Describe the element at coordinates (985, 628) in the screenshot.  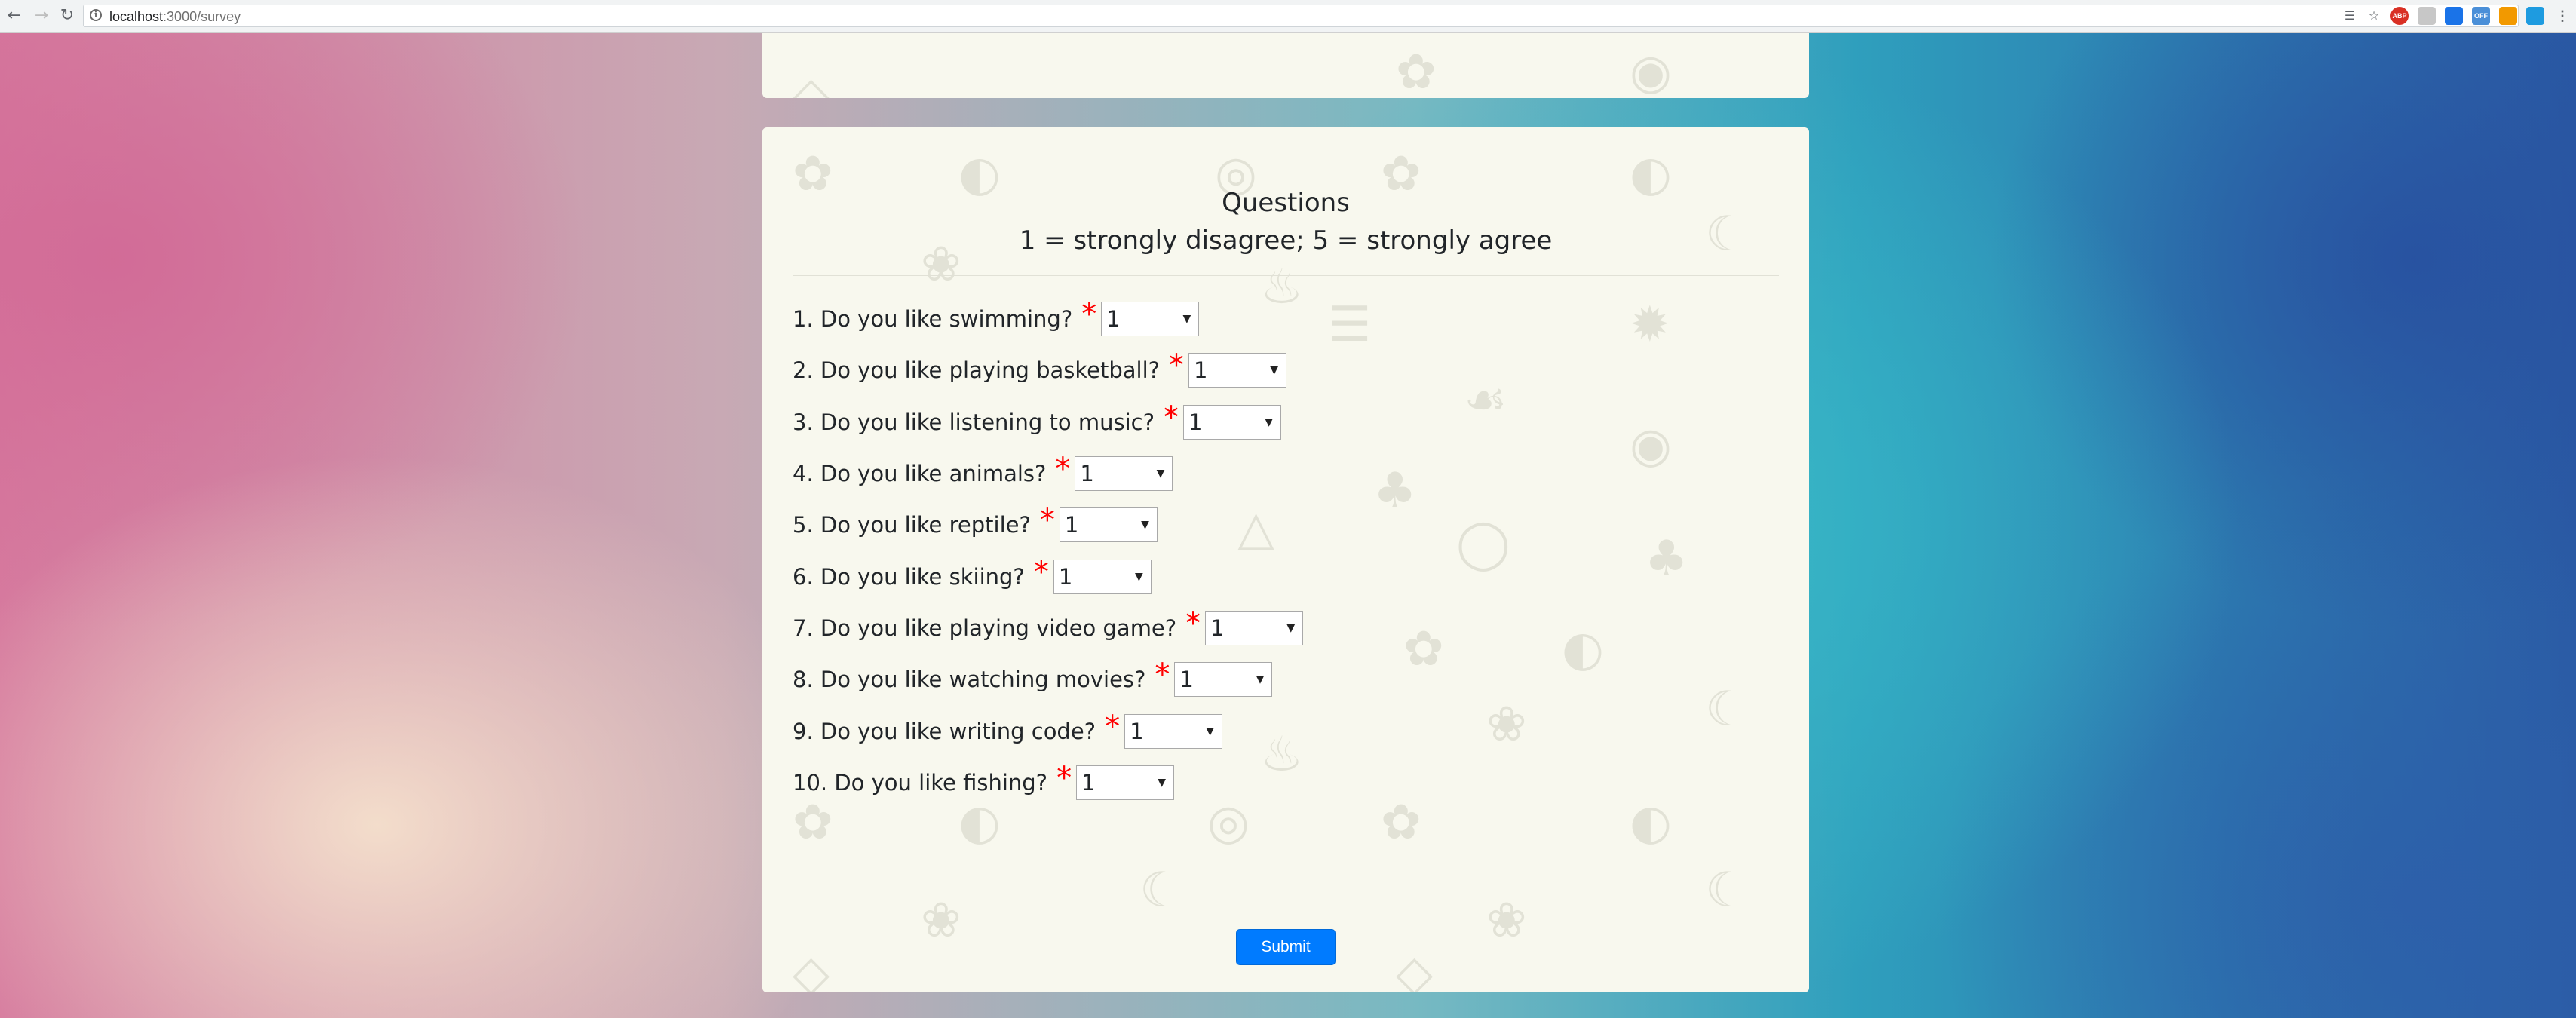
I see `question-label: 7. Do you like playing video game?` at that location.